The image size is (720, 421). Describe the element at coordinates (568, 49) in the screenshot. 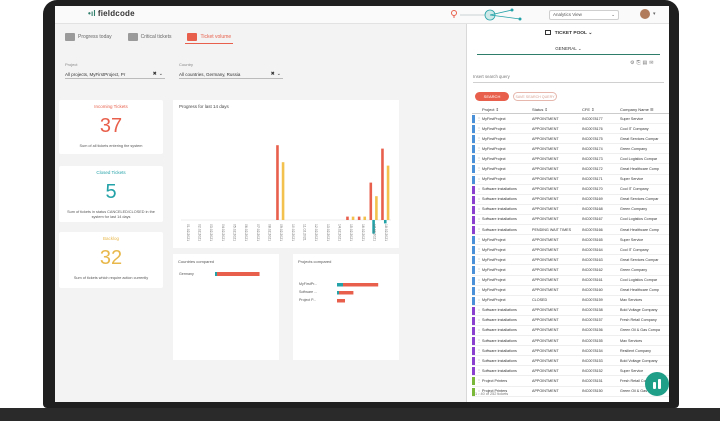

I see `view-dropdown: GENERAL ⌄` at that location.